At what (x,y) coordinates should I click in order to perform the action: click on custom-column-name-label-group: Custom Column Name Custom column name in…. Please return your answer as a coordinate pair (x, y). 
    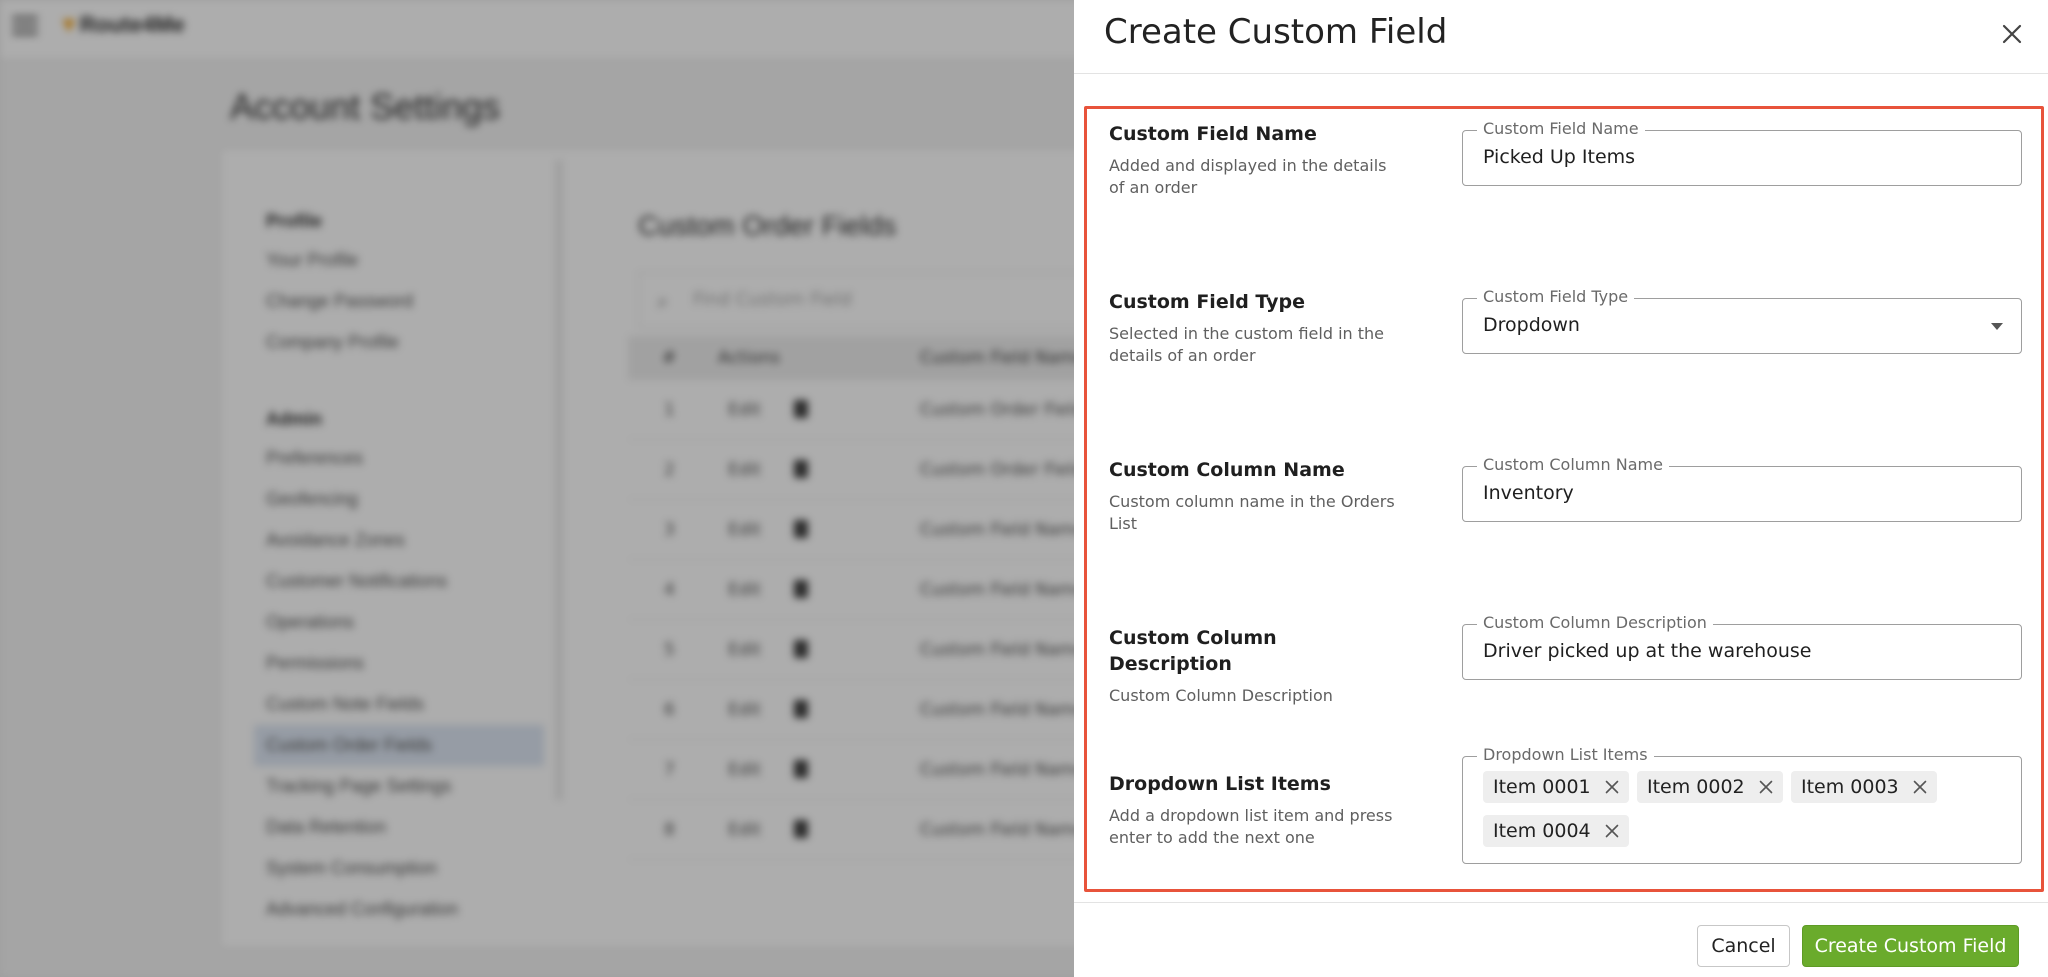
    Looking at the image, I should click on (1254, 496).